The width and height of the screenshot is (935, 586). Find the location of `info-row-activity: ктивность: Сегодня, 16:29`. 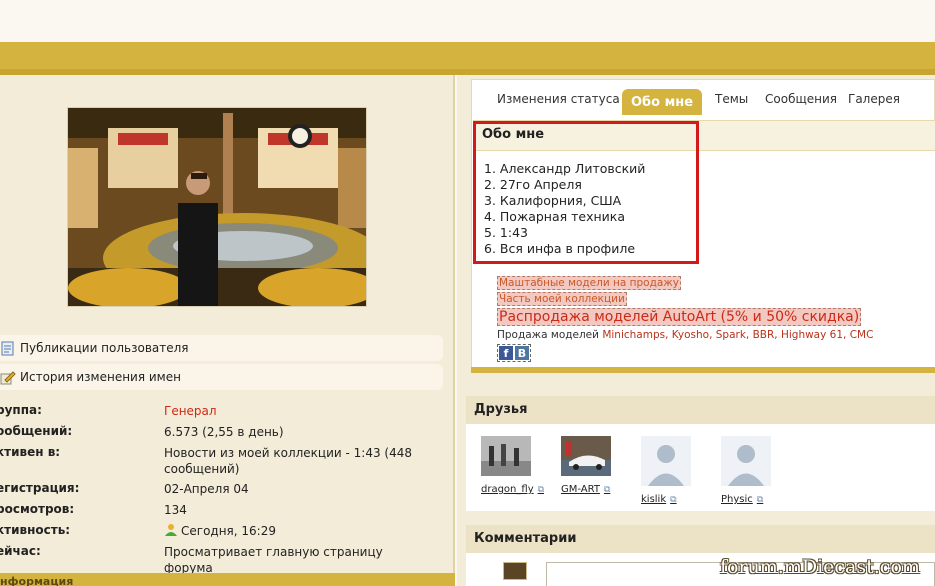

info-row-activity: ктивность: Сегодня, 16:29 is located at coordinates (221, 533).